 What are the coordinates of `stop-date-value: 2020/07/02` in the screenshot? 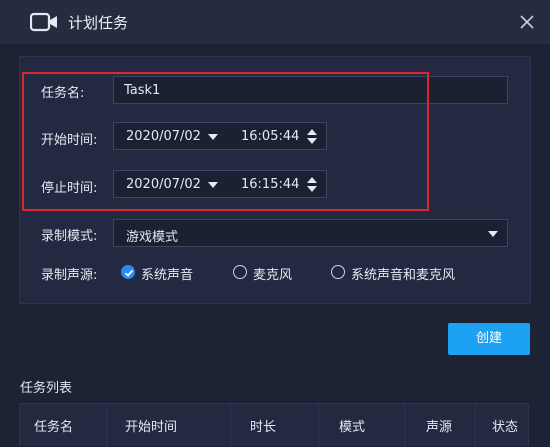 It's located at (163, 184).